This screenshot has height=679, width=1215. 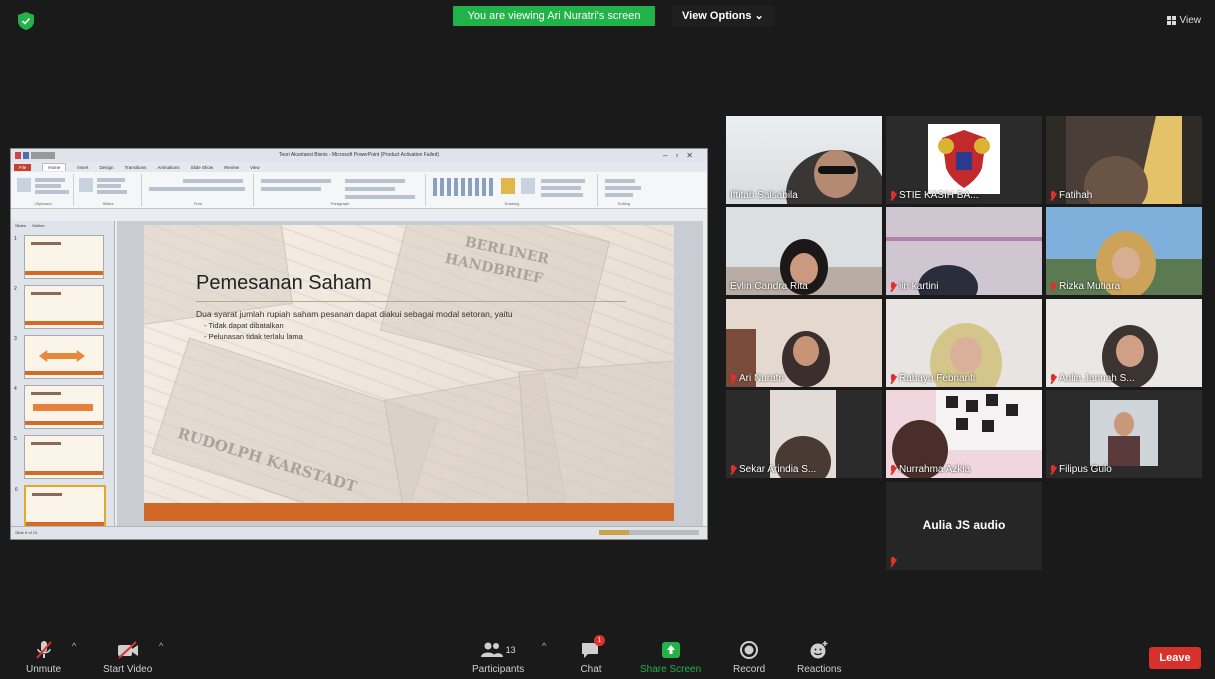 I want to click on participant-name-large: Aulia JS audio, so click(x=964, y=525).